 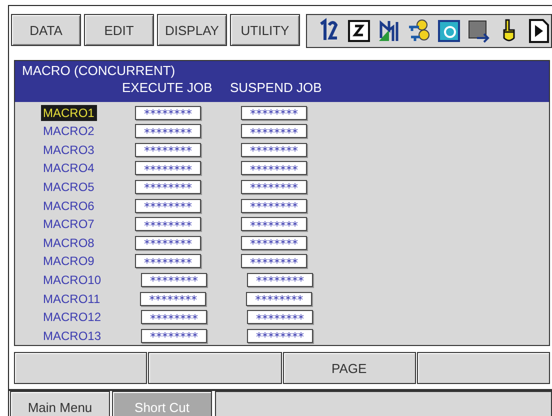 I want to click on macro-name: MACRO11, so click(x=71, y=298).